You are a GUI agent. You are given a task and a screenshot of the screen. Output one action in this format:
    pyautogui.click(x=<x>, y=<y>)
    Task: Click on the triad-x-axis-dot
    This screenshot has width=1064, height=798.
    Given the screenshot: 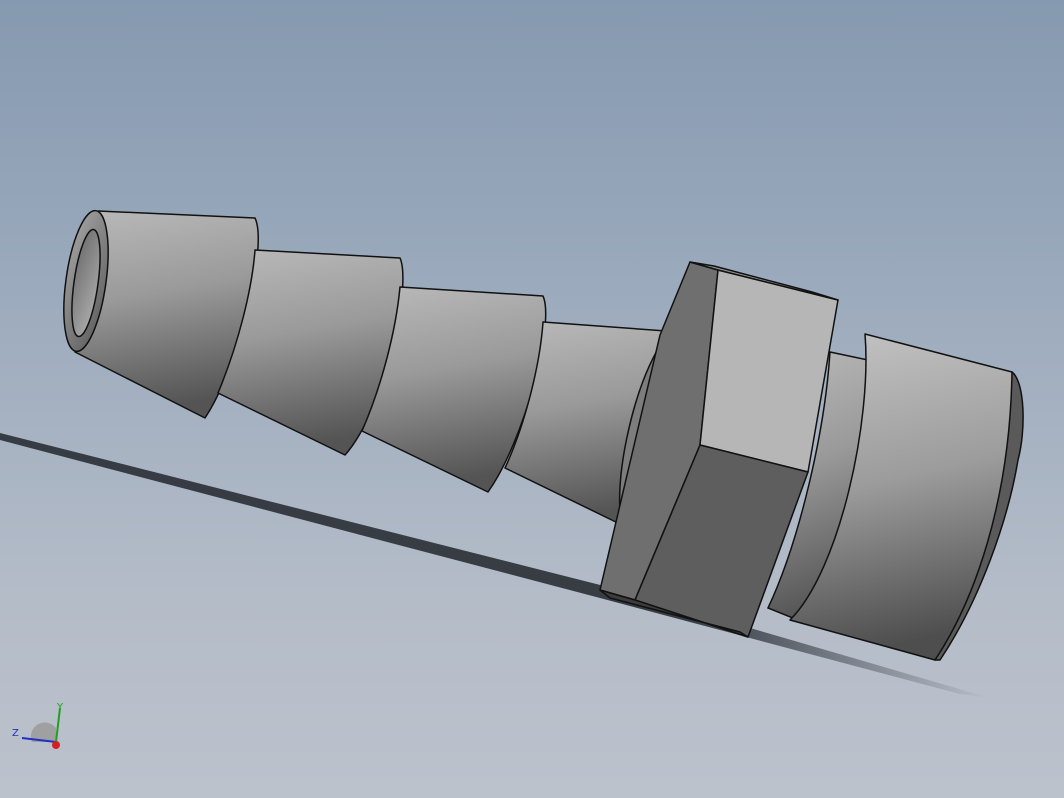 What is the action you would take?
    pyautogui.click(x=56, y=745)
    